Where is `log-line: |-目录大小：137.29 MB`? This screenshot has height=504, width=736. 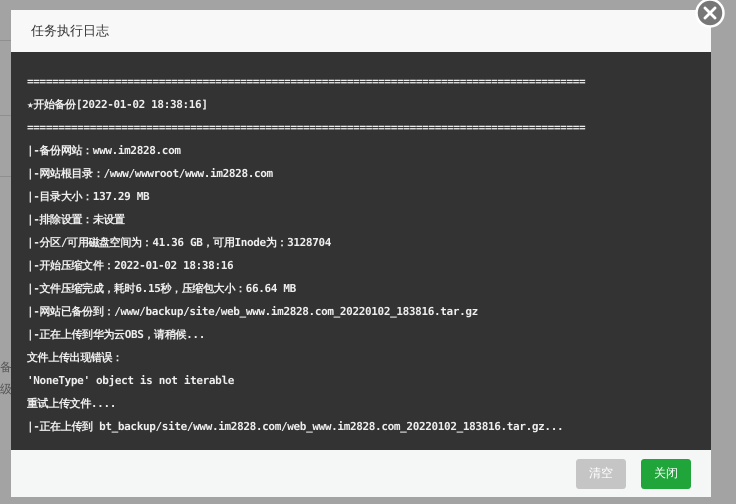
log-line: |-目录大小：137.29 MB is located at coordinates (88, 197).